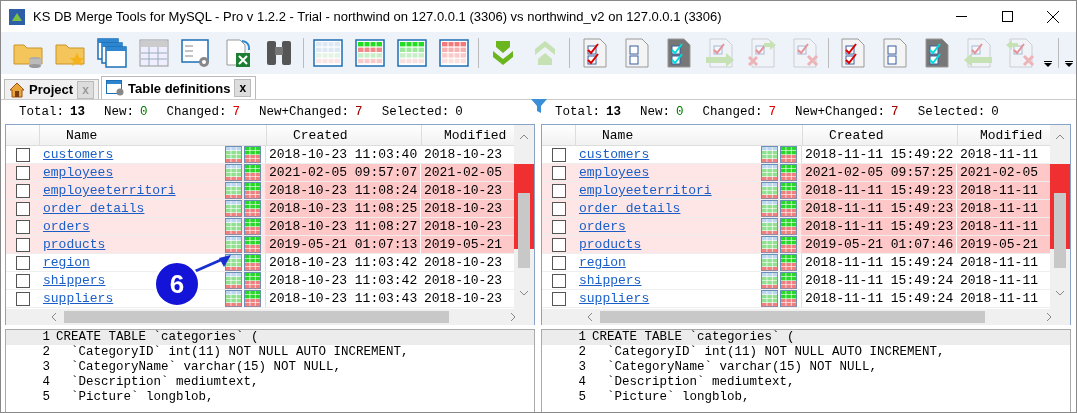 The width and height of the screenshot is (1077, 413). Describe the element at coordinates (796, 227) in the screenshot. I see `table-row: orders 2018-11-11 15:49:23 2018-11-11` at that location.